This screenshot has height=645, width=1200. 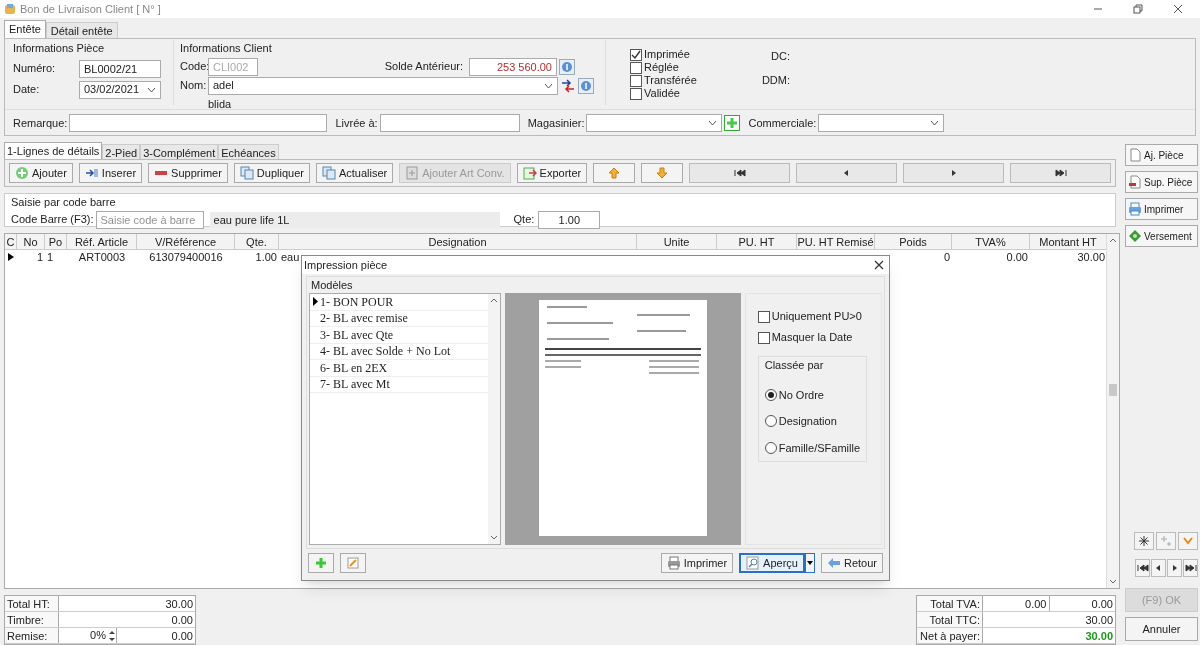 What do you see at coordinates (399, 302) in the screenshot?
I see `list-item: 1- BON POUR` at bounding box center [399, 302].